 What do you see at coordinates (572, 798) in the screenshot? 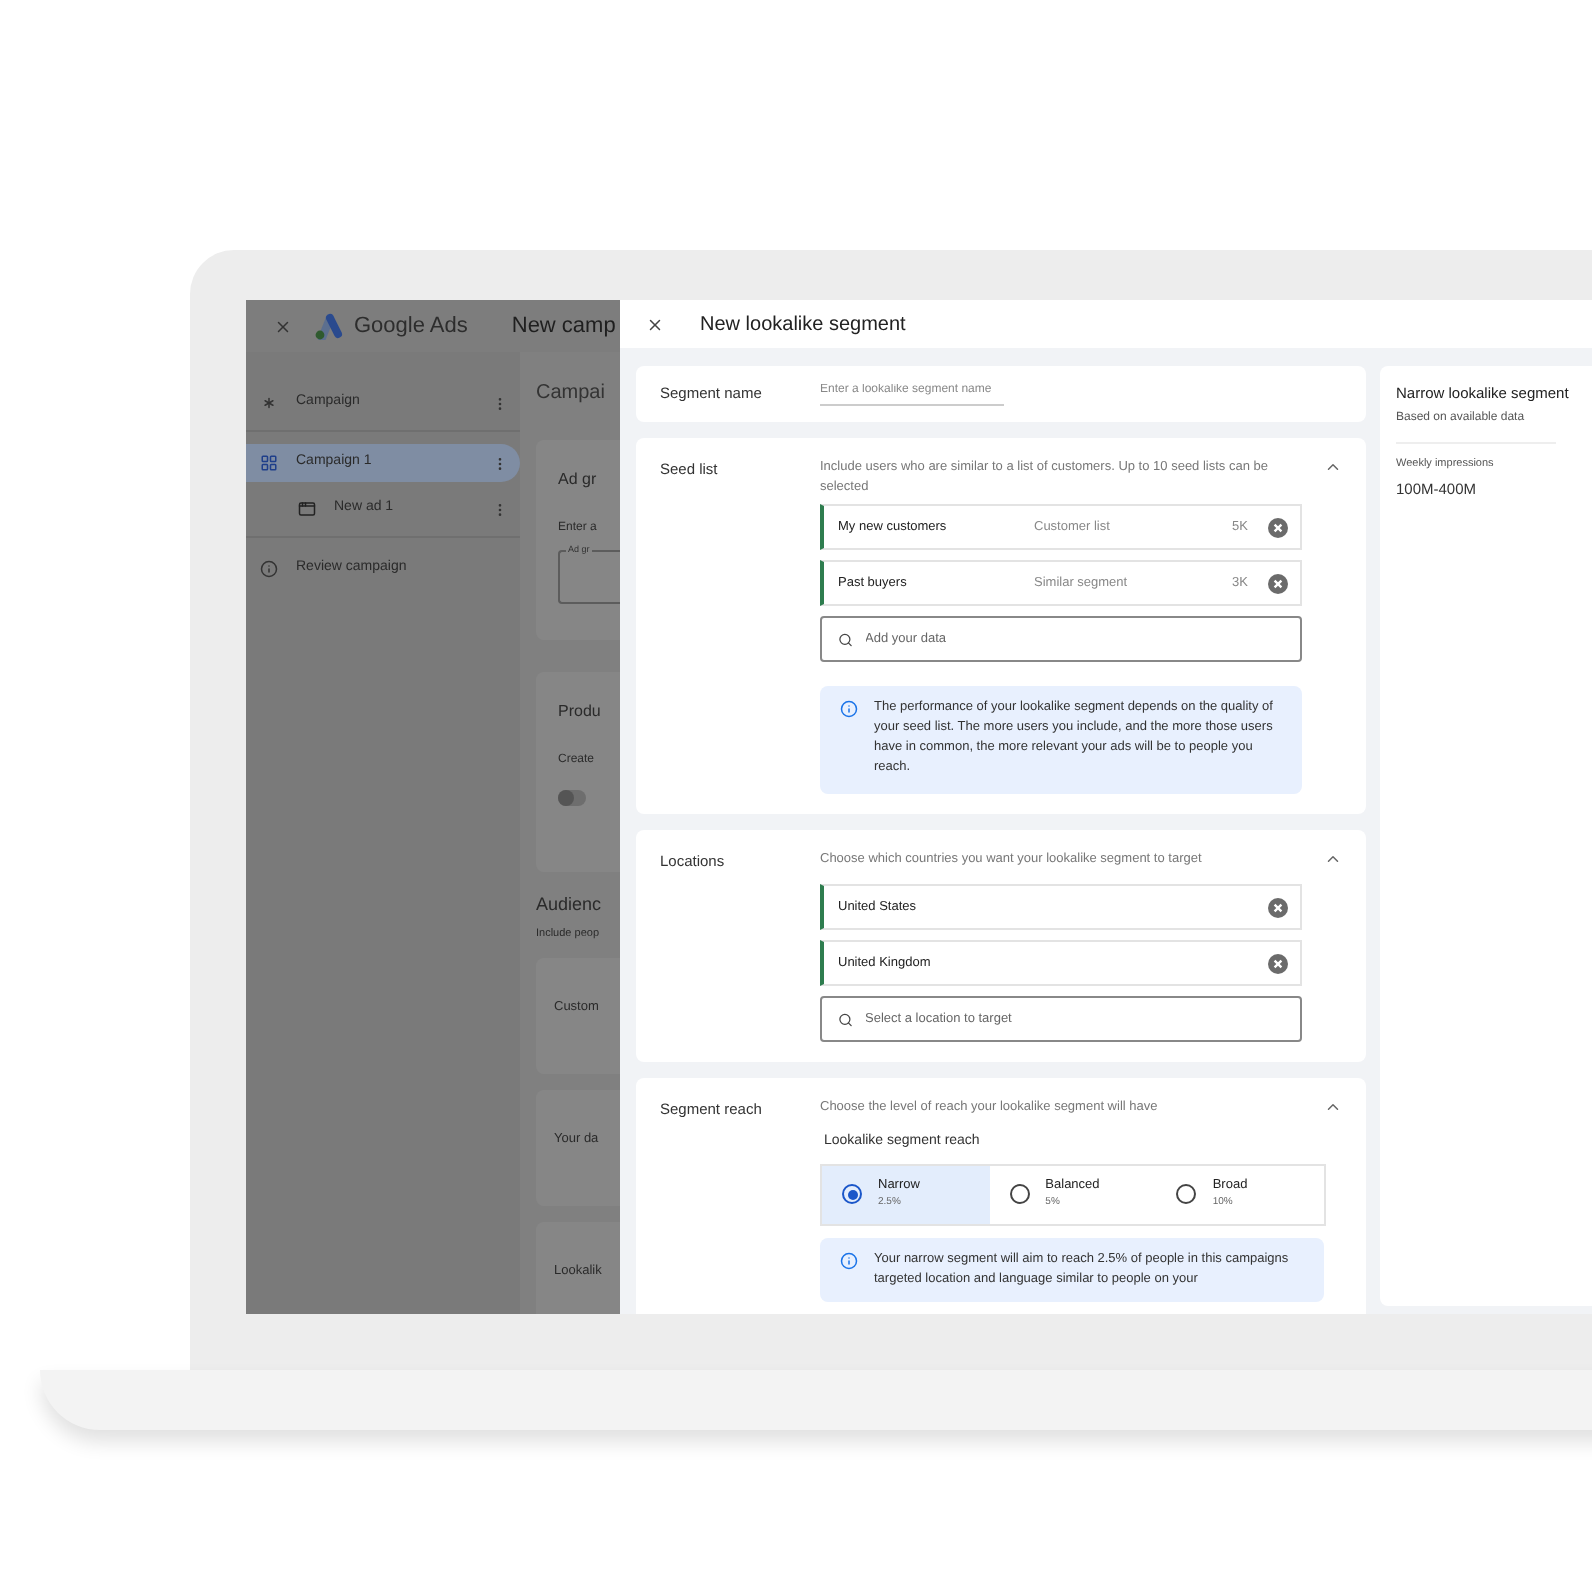
I see `toggle-switch` at bounding box center [572, 798].